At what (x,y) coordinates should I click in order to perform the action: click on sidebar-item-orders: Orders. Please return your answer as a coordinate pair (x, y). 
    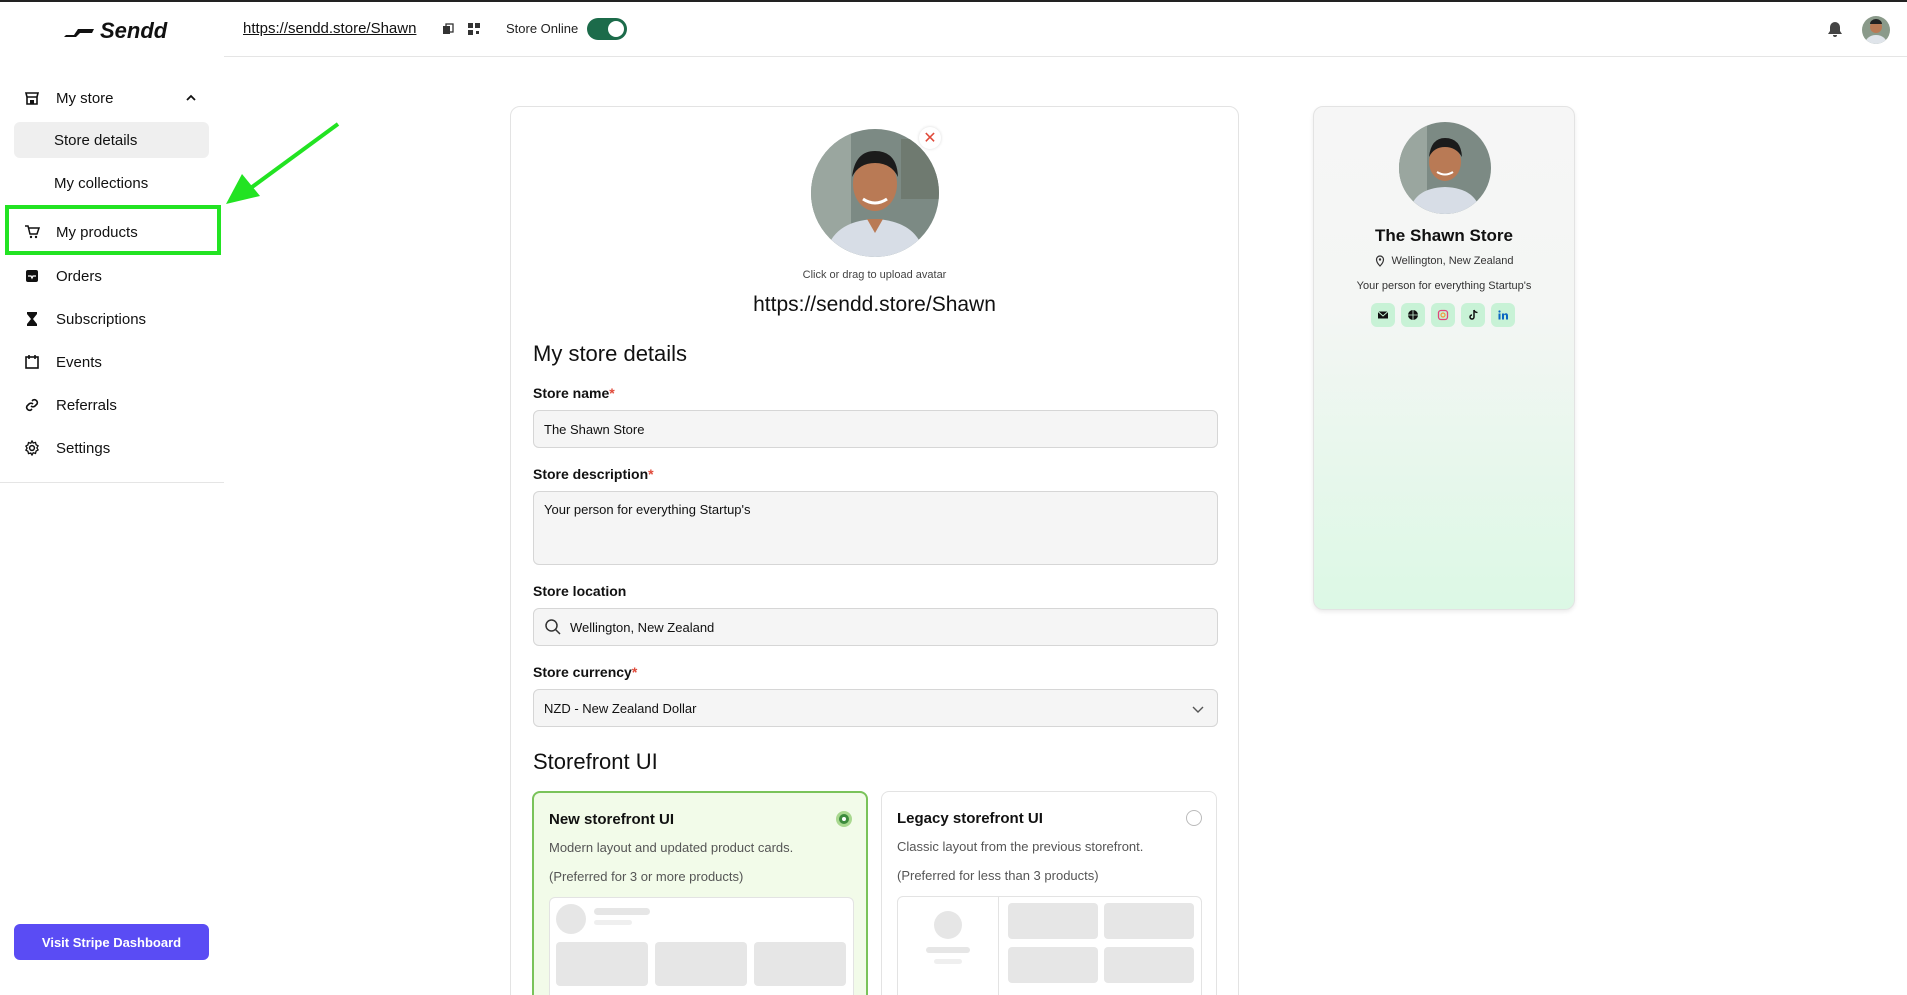
    Looking at the image, I should click on (112, 276).